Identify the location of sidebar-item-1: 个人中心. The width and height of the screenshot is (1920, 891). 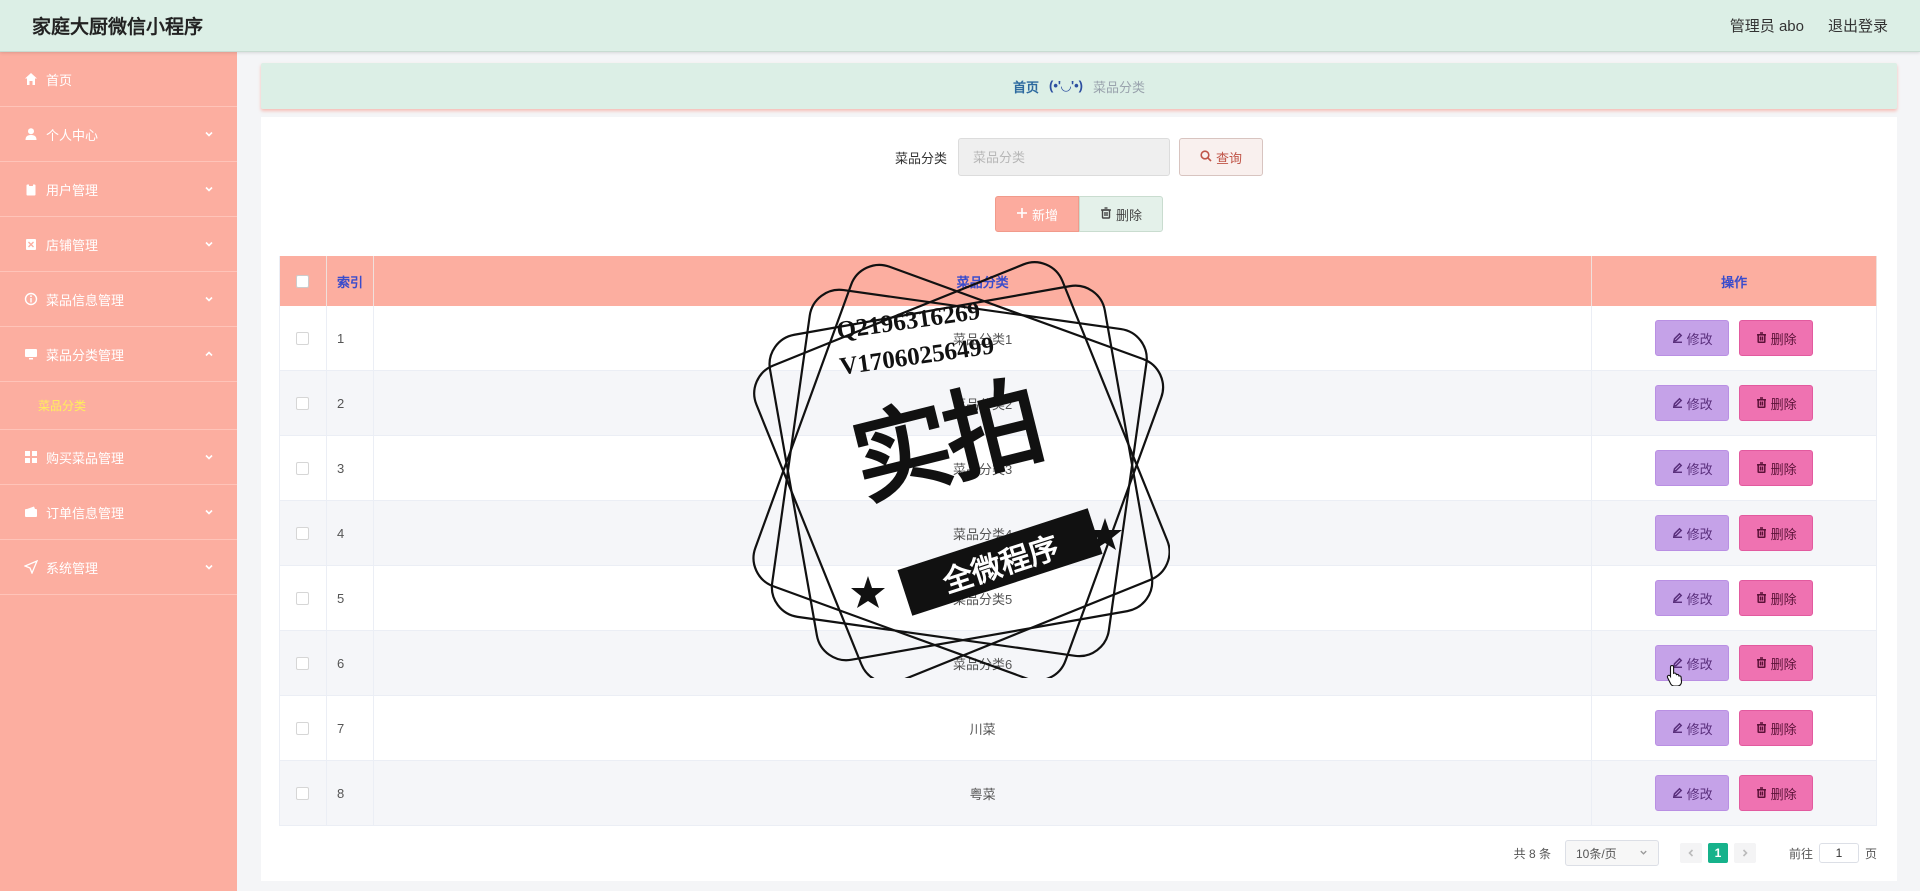
(118, 134).